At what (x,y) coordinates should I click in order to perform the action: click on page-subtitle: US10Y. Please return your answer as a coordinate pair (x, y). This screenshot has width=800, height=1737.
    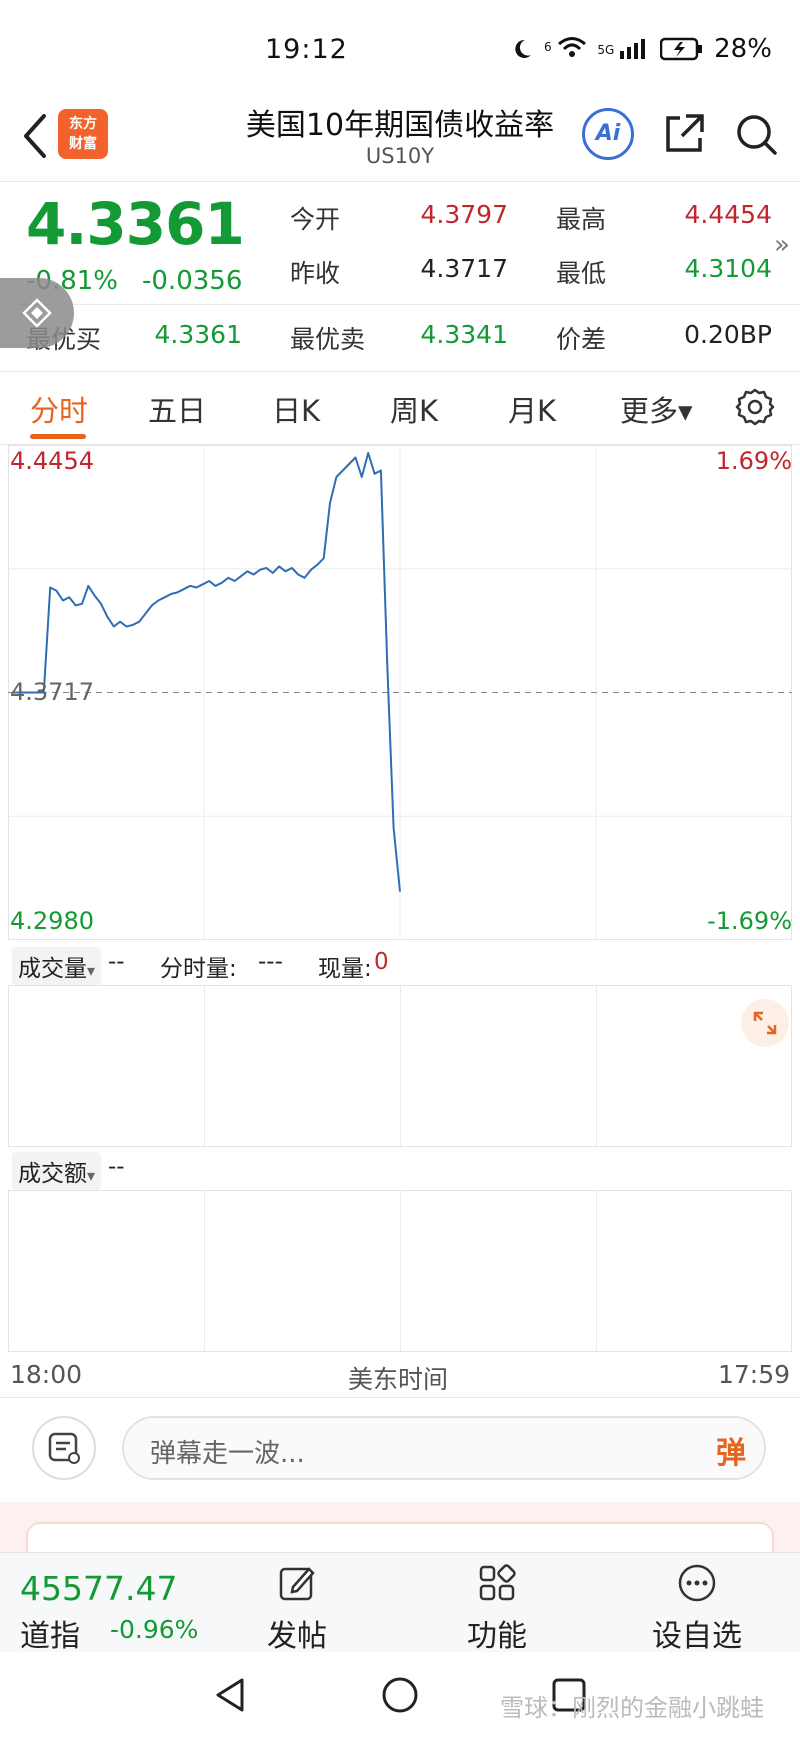
    Looking at the image, I should click on (400, 156).